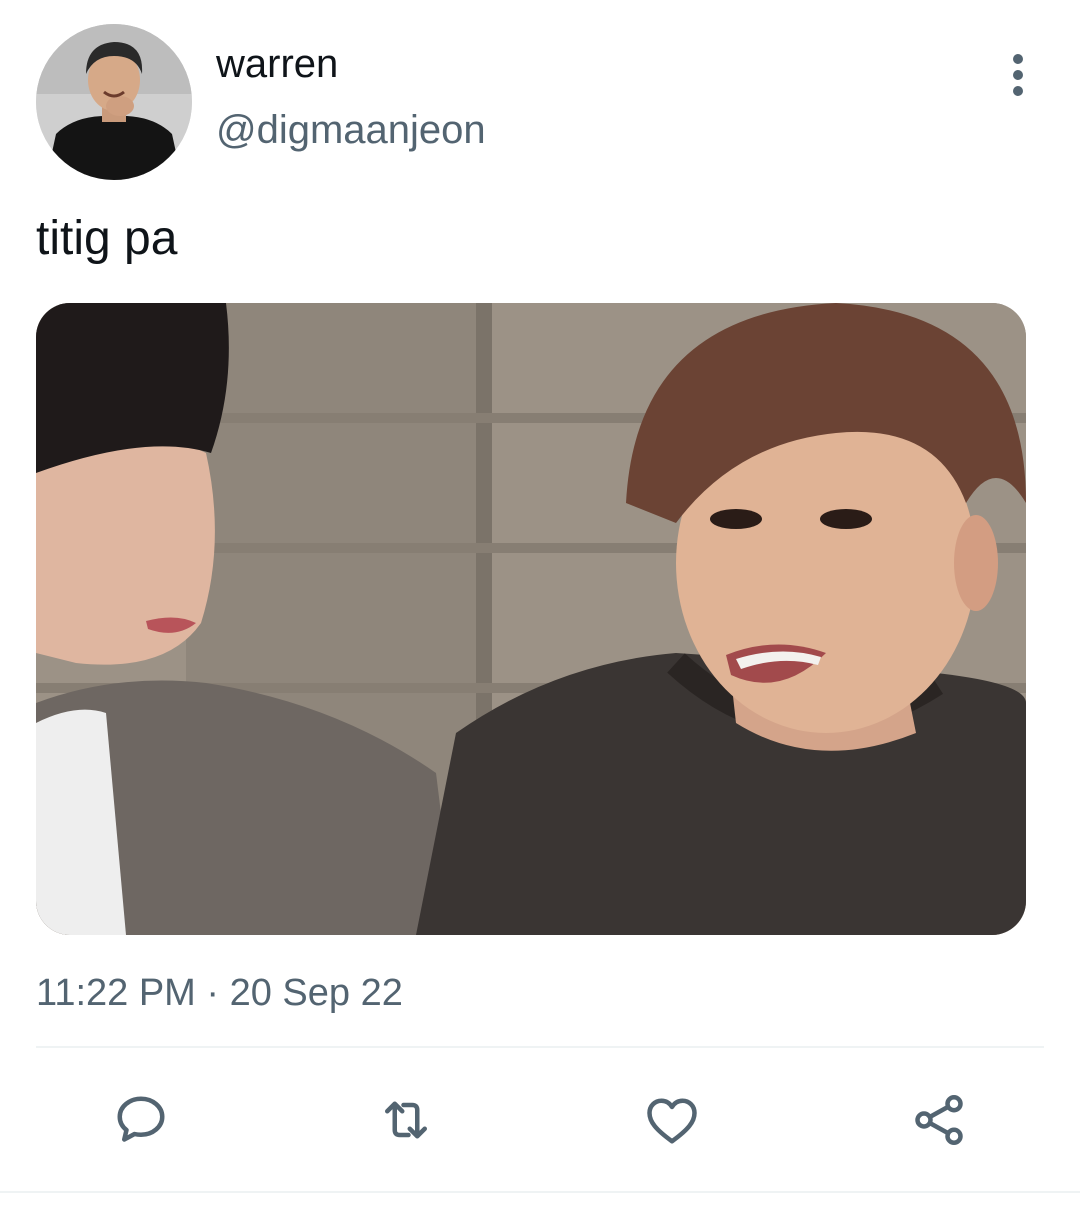  I want to click on author-handle: @digmaanjeon, so click(351, 130).